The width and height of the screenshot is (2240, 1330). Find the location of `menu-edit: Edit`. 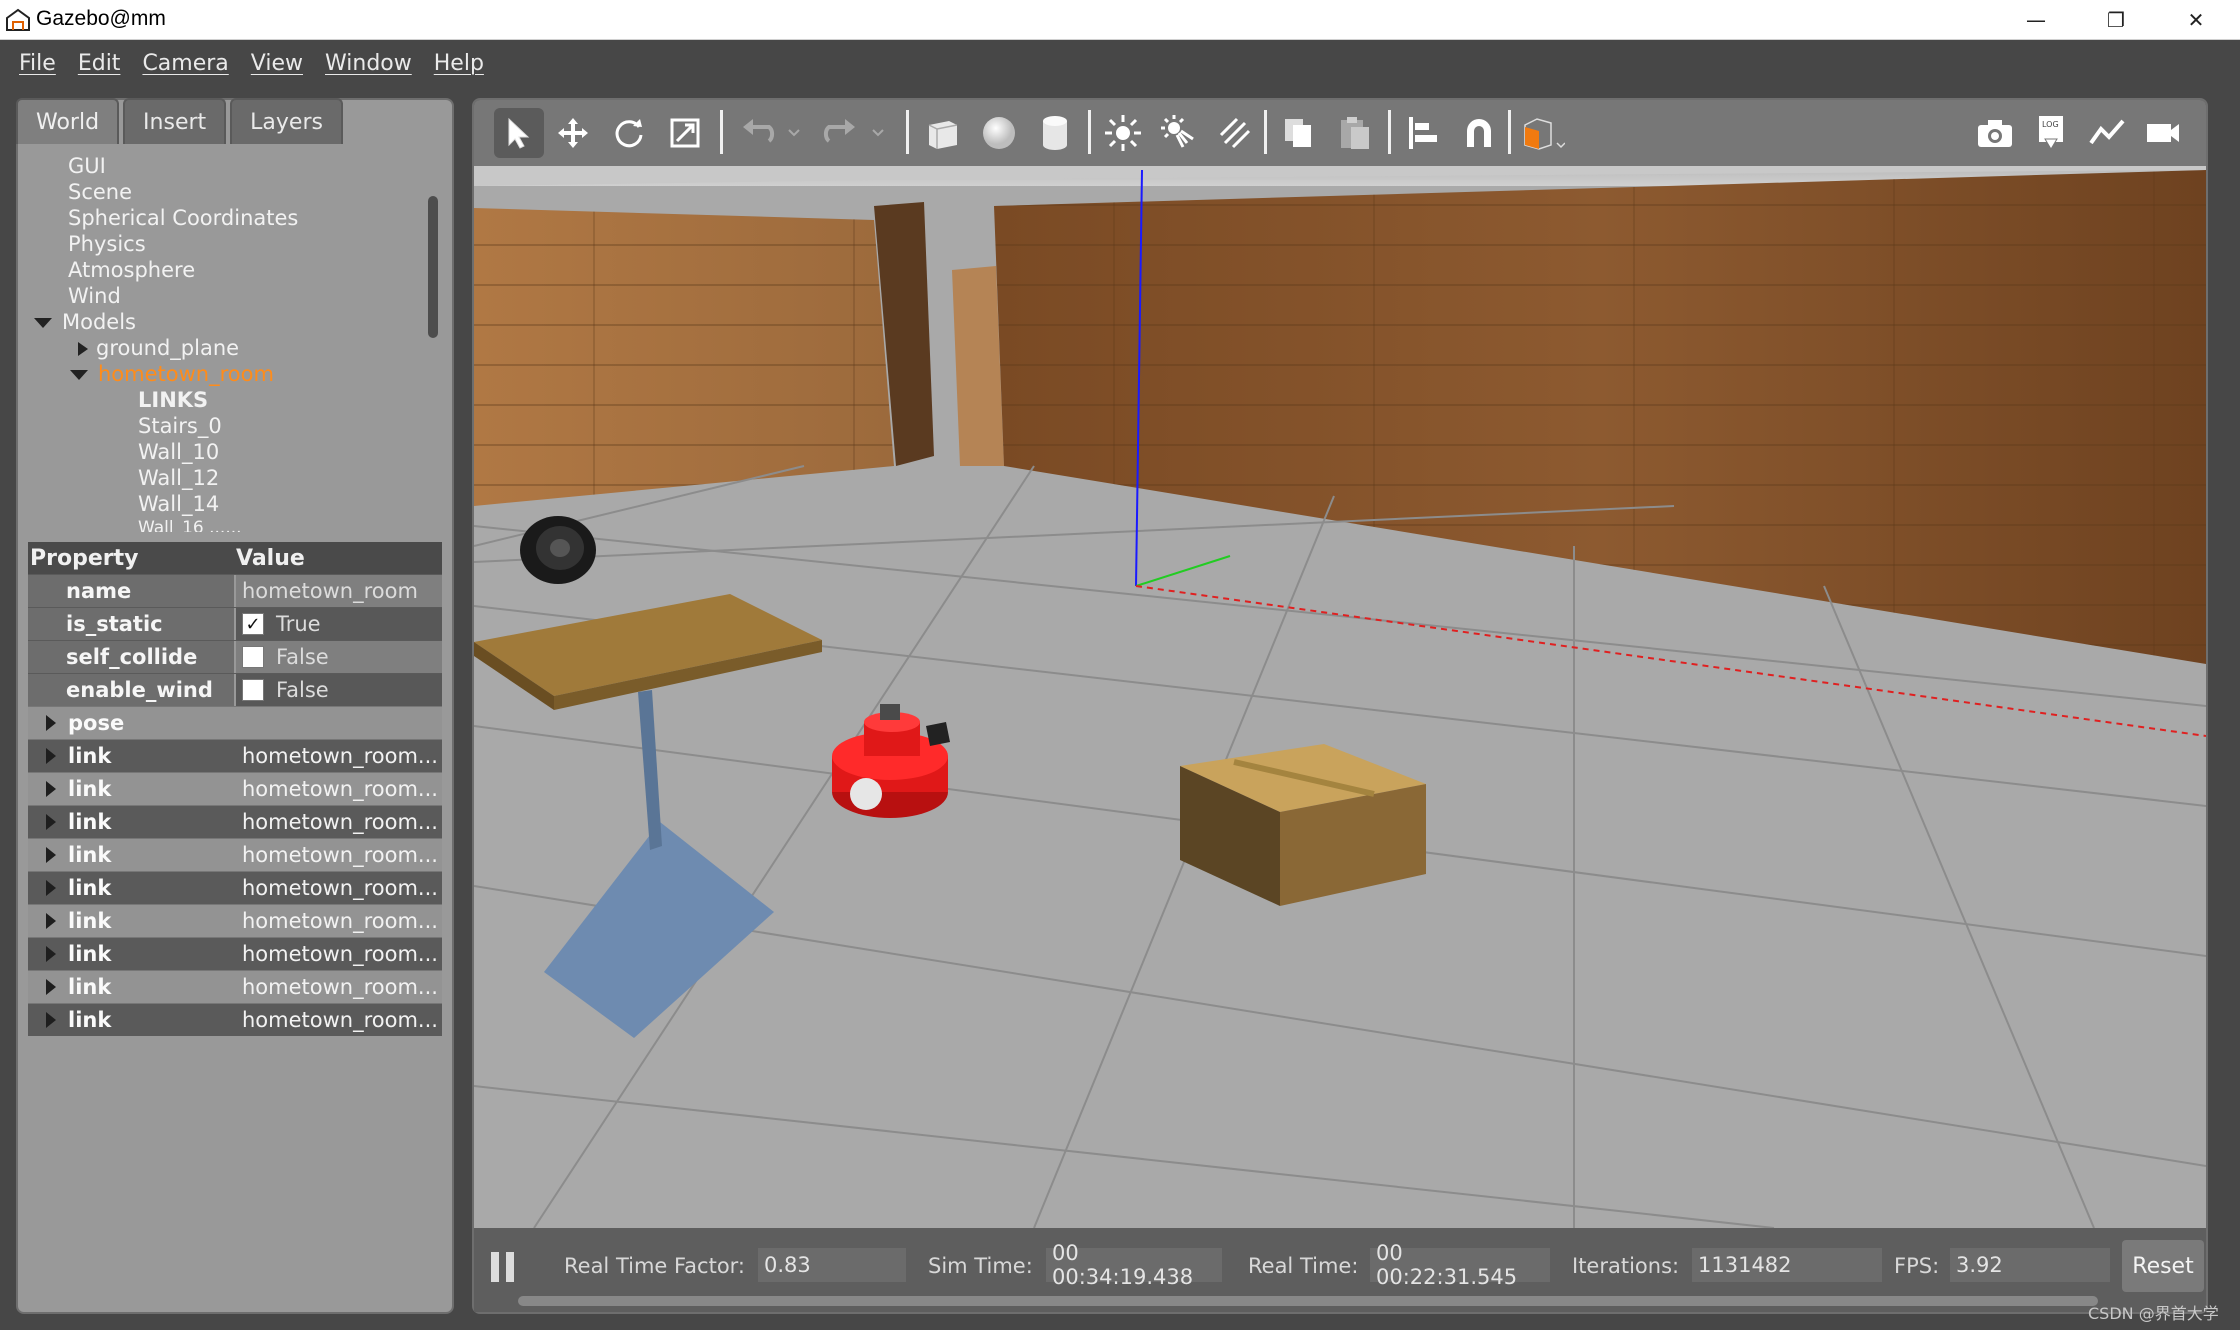

menu-edit: Edit is located at coordinates (99, 63).